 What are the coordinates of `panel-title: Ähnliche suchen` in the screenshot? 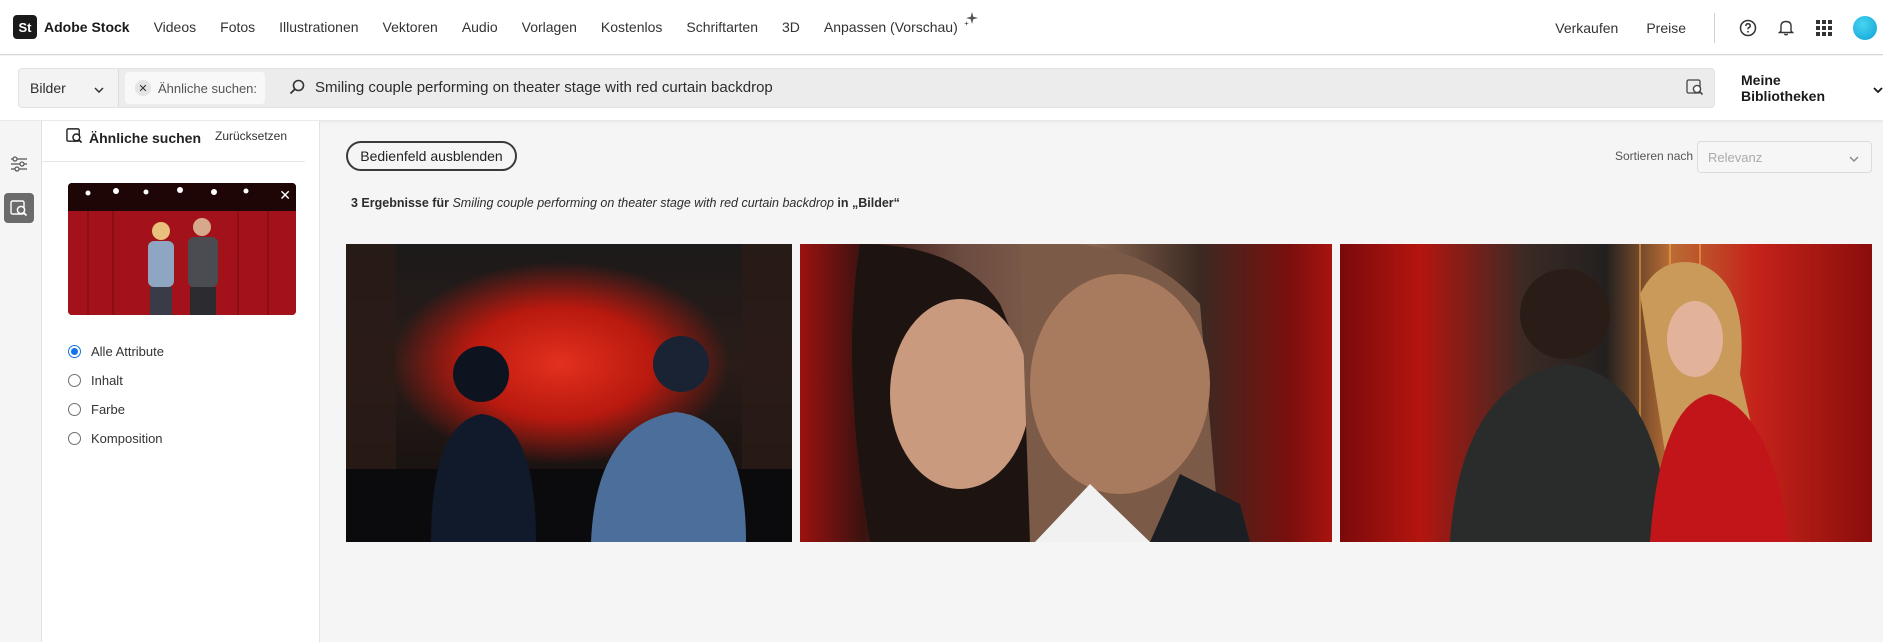 It's located at (145, 138).